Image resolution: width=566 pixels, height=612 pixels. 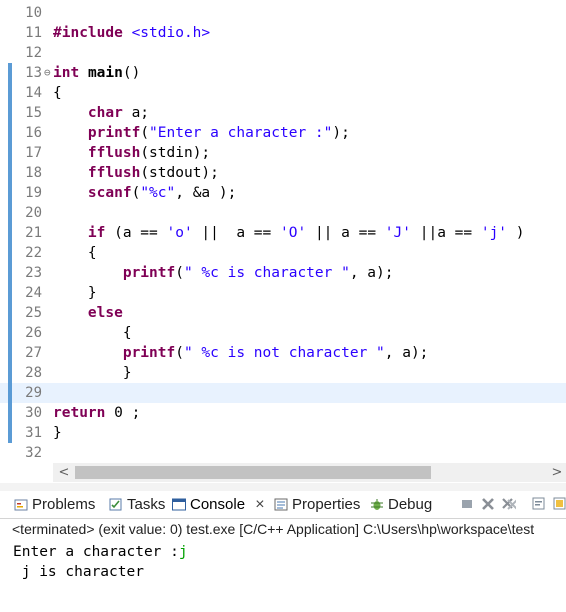 I want to click on tab-problems: Problems, so click(x=54, y=504).